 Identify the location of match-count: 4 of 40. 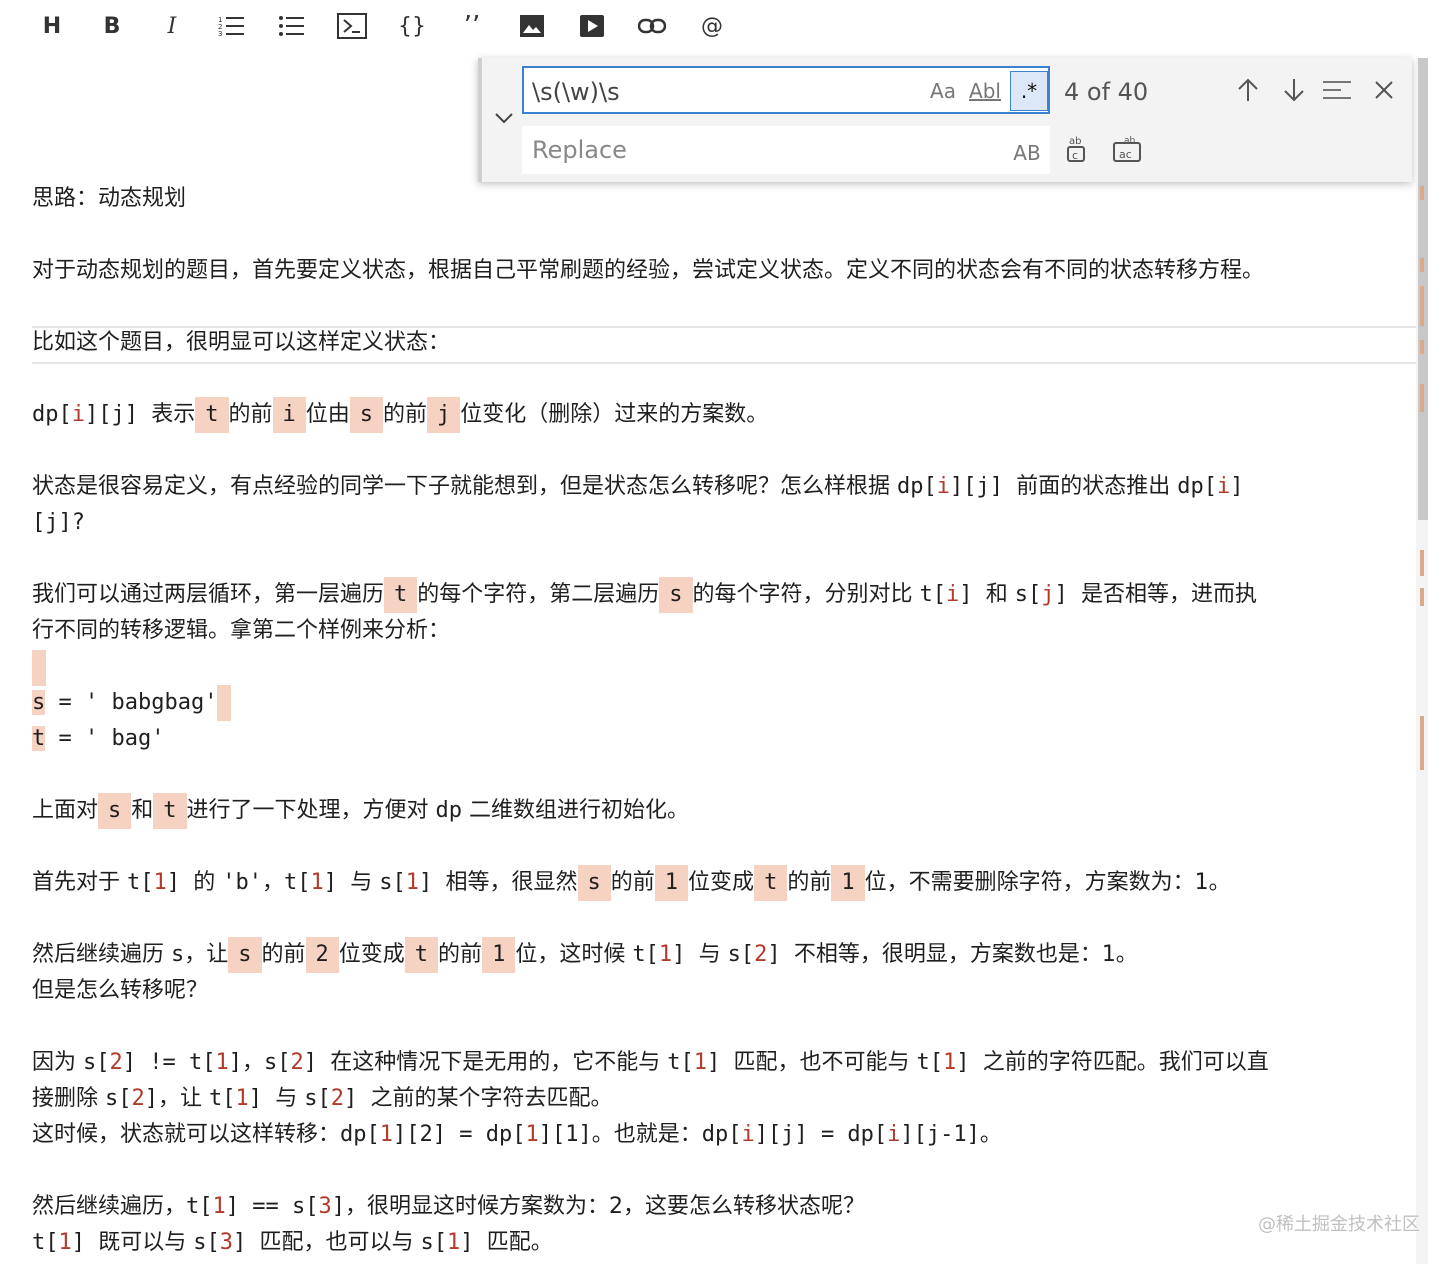
(1106, 92).